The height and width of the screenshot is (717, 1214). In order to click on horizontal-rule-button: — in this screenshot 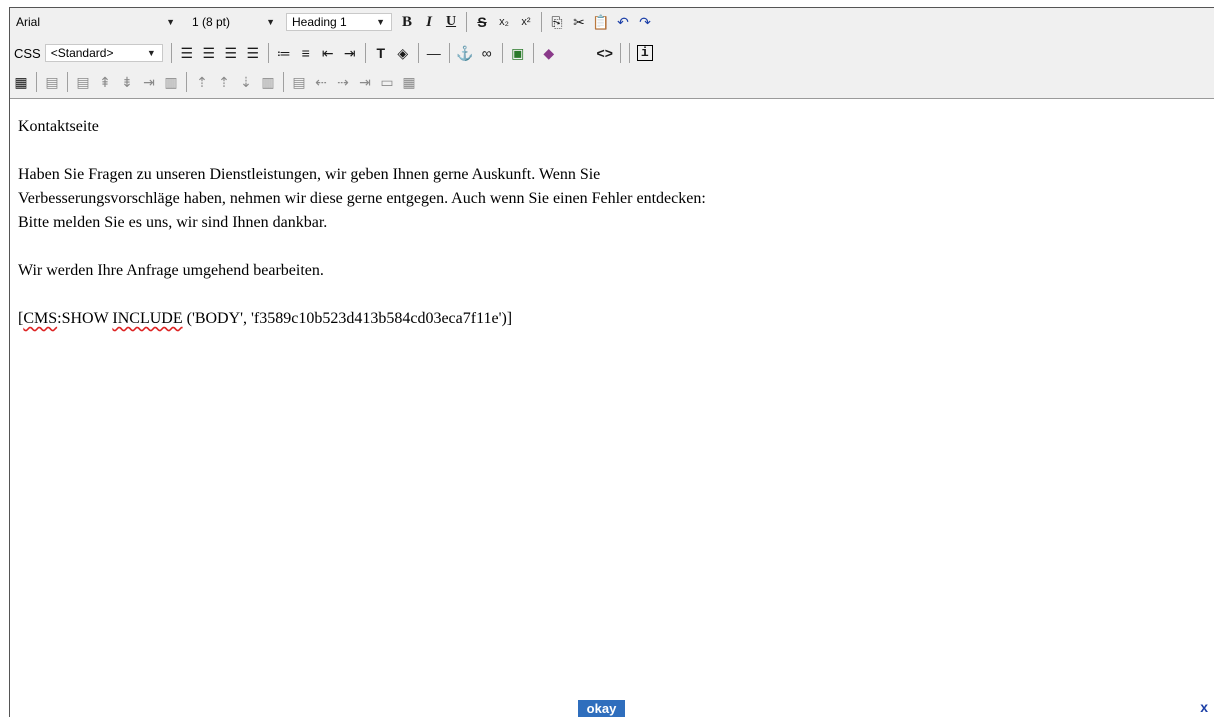, I will do `click(434, 53)`.